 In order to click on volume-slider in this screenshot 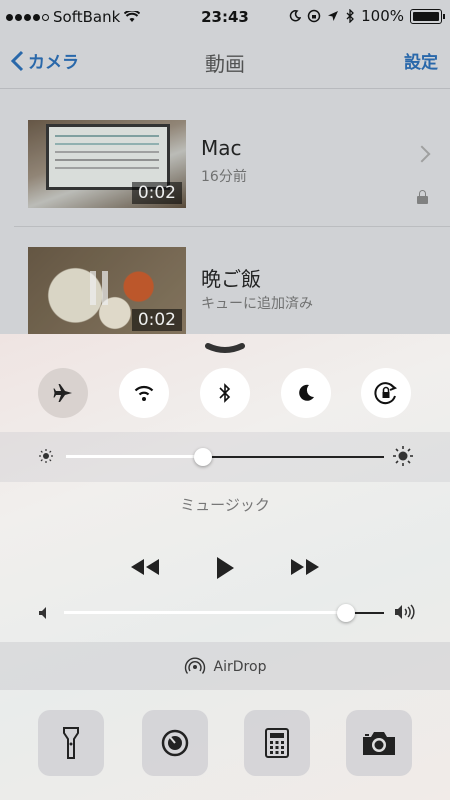, I will do `click(224, 613)`.